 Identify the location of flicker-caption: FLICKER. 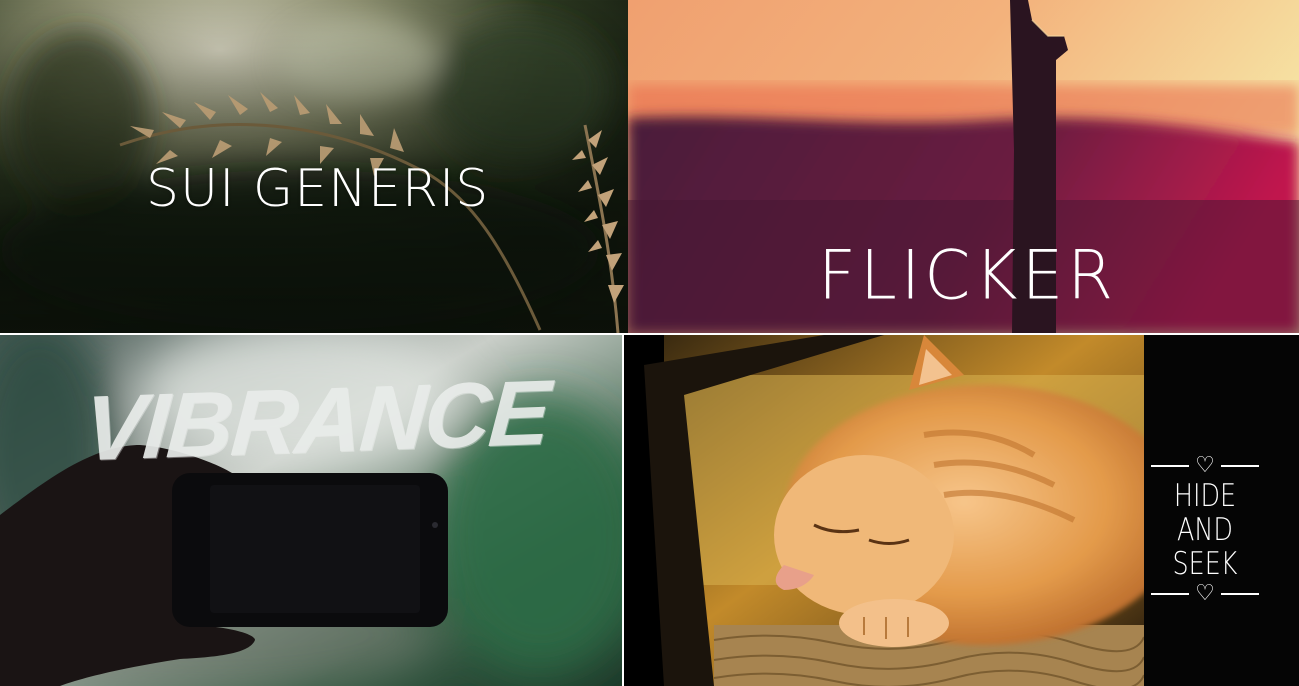
(968, 275).